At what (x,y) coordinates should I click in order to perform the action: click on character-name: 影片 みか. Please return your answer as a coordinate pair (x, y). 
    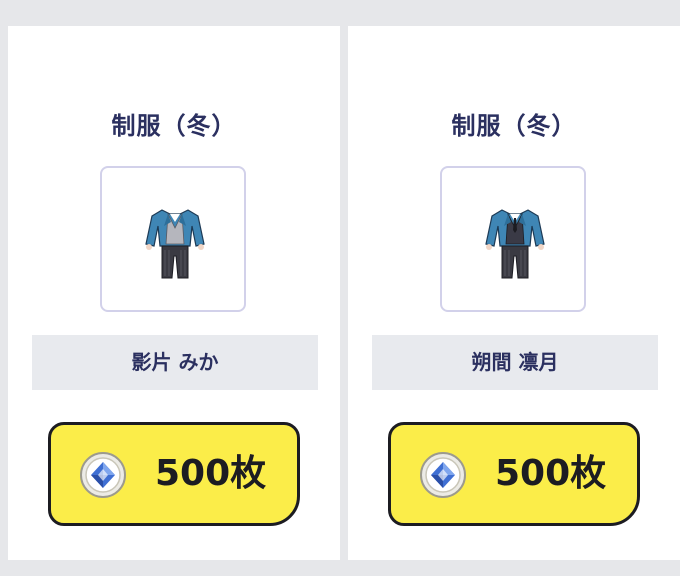
    Looking at the image, I should click on (175, 362).